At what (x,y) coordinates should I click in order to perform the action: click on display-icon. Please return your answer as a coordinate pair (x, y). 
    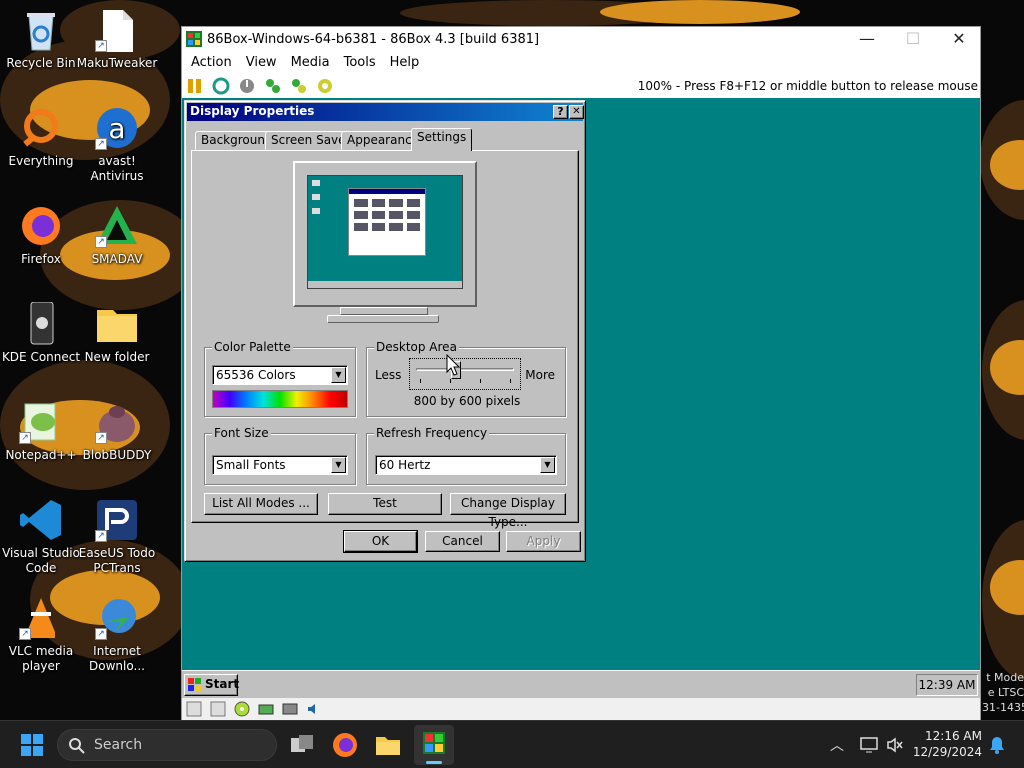
    Looking at the image, I should click on (869, 745).